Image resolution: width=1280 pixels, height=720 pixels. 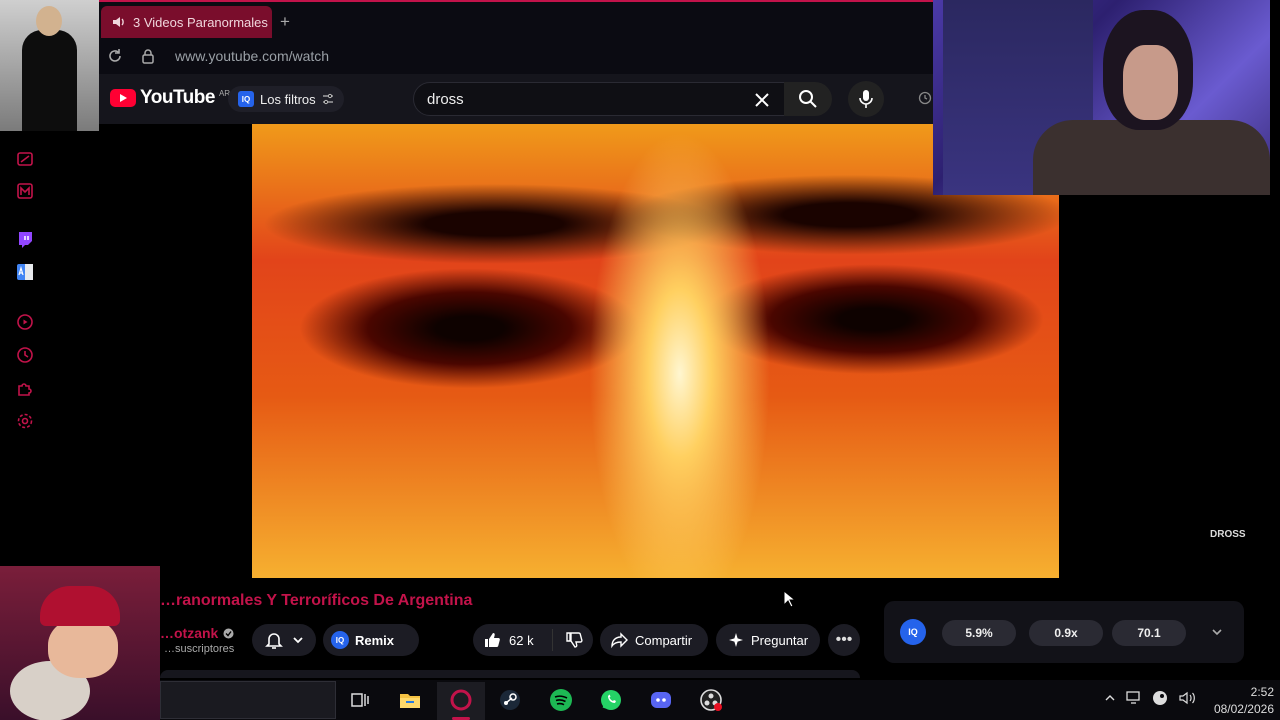 I want to click on remix-label: Remix, so click(x=375, y=640).